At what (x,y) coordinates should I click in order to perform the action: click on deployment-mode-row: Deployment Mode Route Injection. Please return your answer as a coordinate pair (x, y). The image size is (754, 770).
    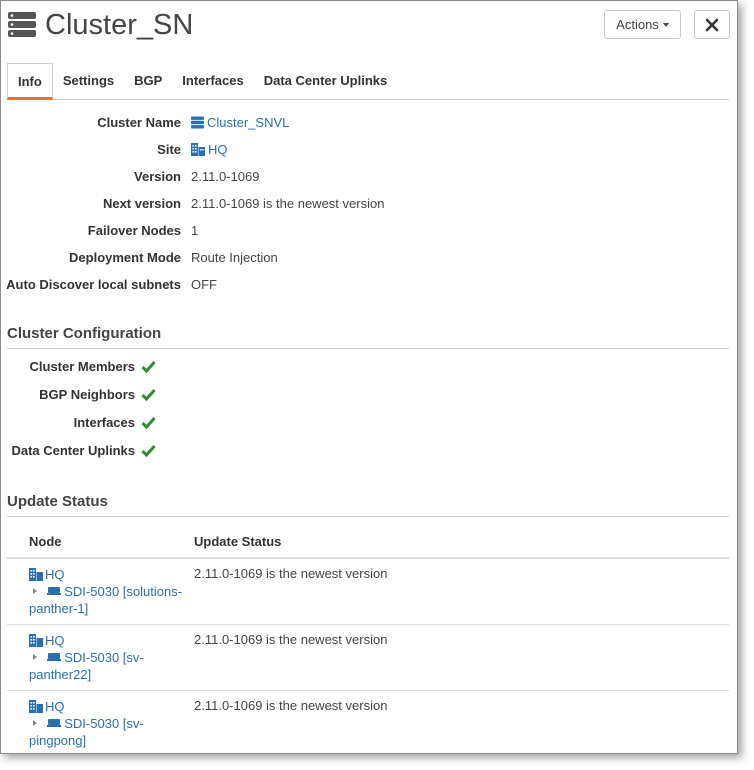
    Looking at the image, I should click on (367, 261).